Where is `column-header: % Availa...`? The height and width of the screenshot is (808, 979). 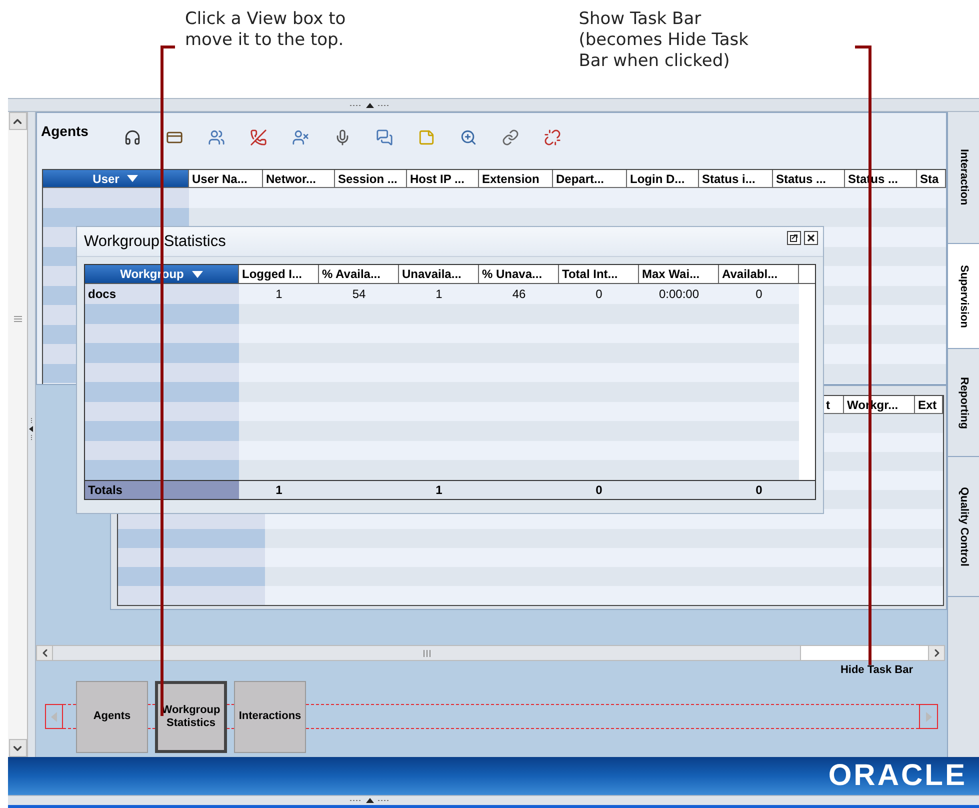 column-header: % Availa... is located at coordinates (359, 274).